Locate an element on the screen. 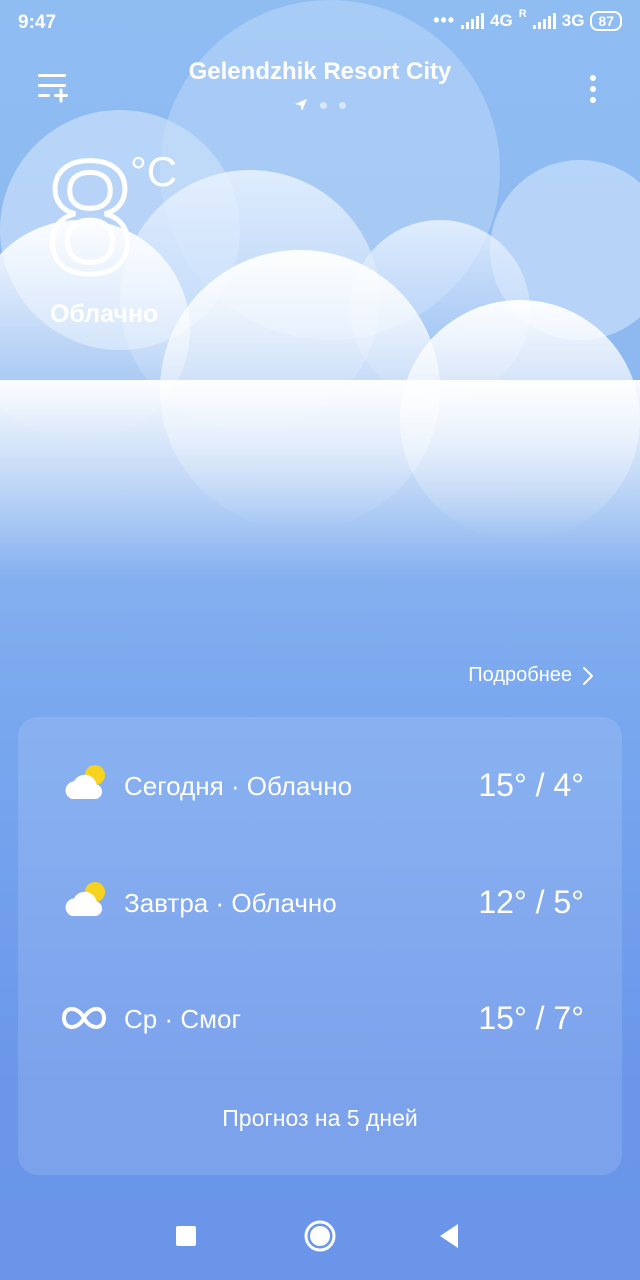 This screenshot has height=1280, width=640. temperature-unit: °C is located at coordinates (154, 171).